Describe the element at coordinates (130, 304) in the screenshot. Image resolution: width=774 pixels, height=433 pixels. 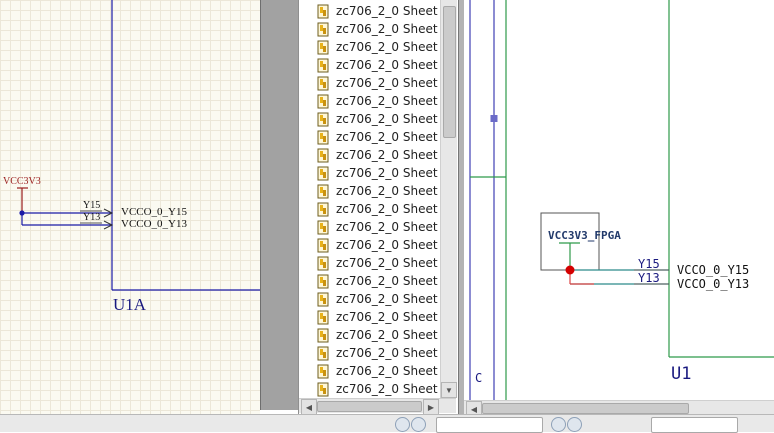
I see `component-designator: U1A` at that location.